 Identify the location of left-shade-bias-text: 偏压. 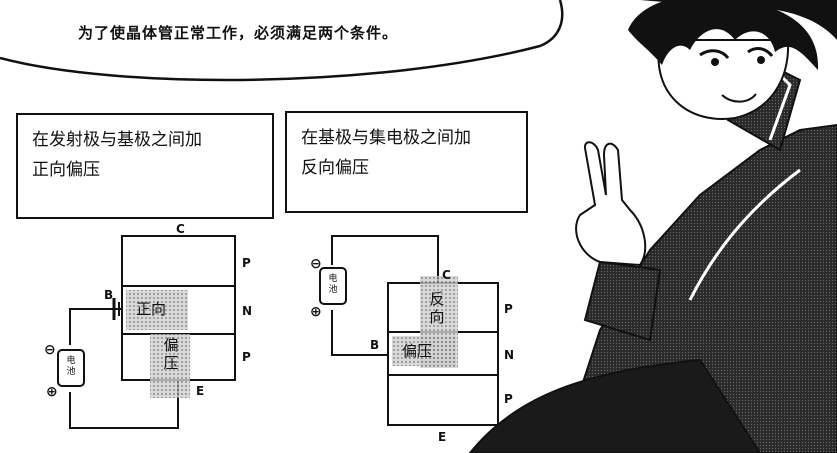
(171, 354).